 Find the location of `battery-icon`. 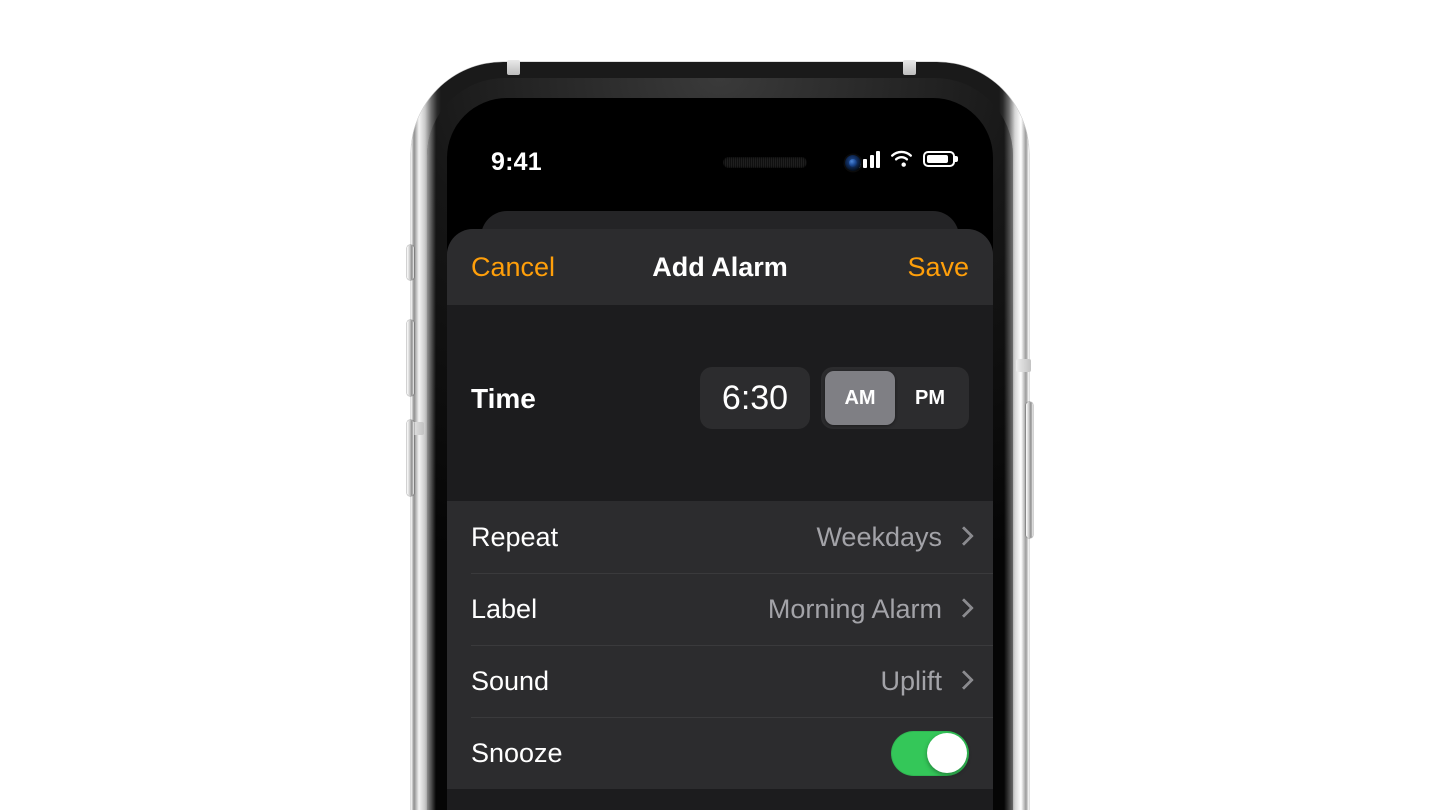

battery-icon is located at coordinates (939, 159).